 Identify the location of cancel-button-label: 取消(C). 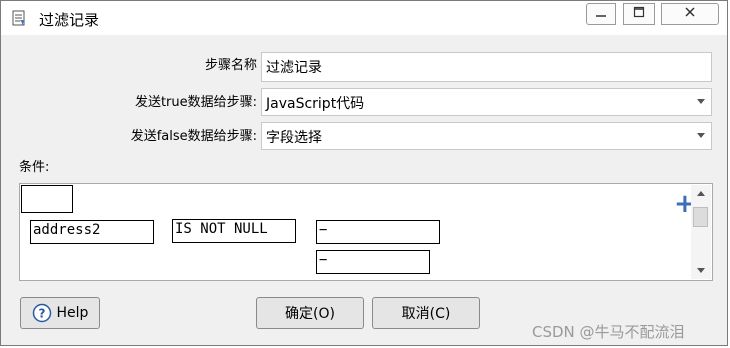
(426, 314).